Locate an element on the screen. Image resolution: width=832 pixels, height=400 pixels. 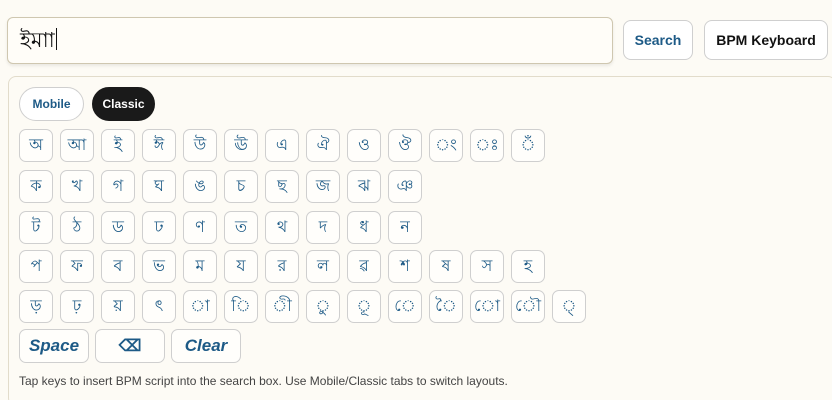
key: থ is located at coordinates (282, 227).